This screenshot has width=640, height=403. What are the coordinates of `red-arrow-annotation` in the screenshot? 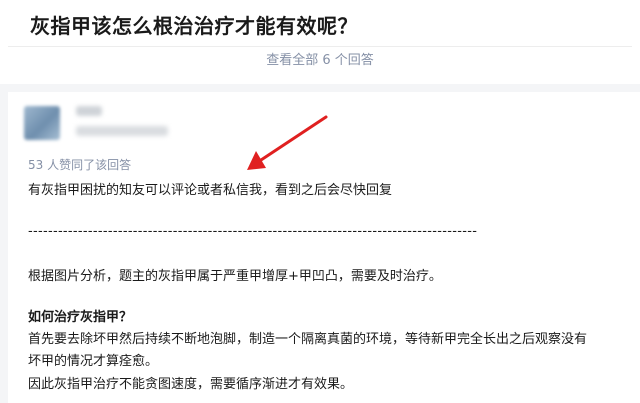 It's located at (287, 142).